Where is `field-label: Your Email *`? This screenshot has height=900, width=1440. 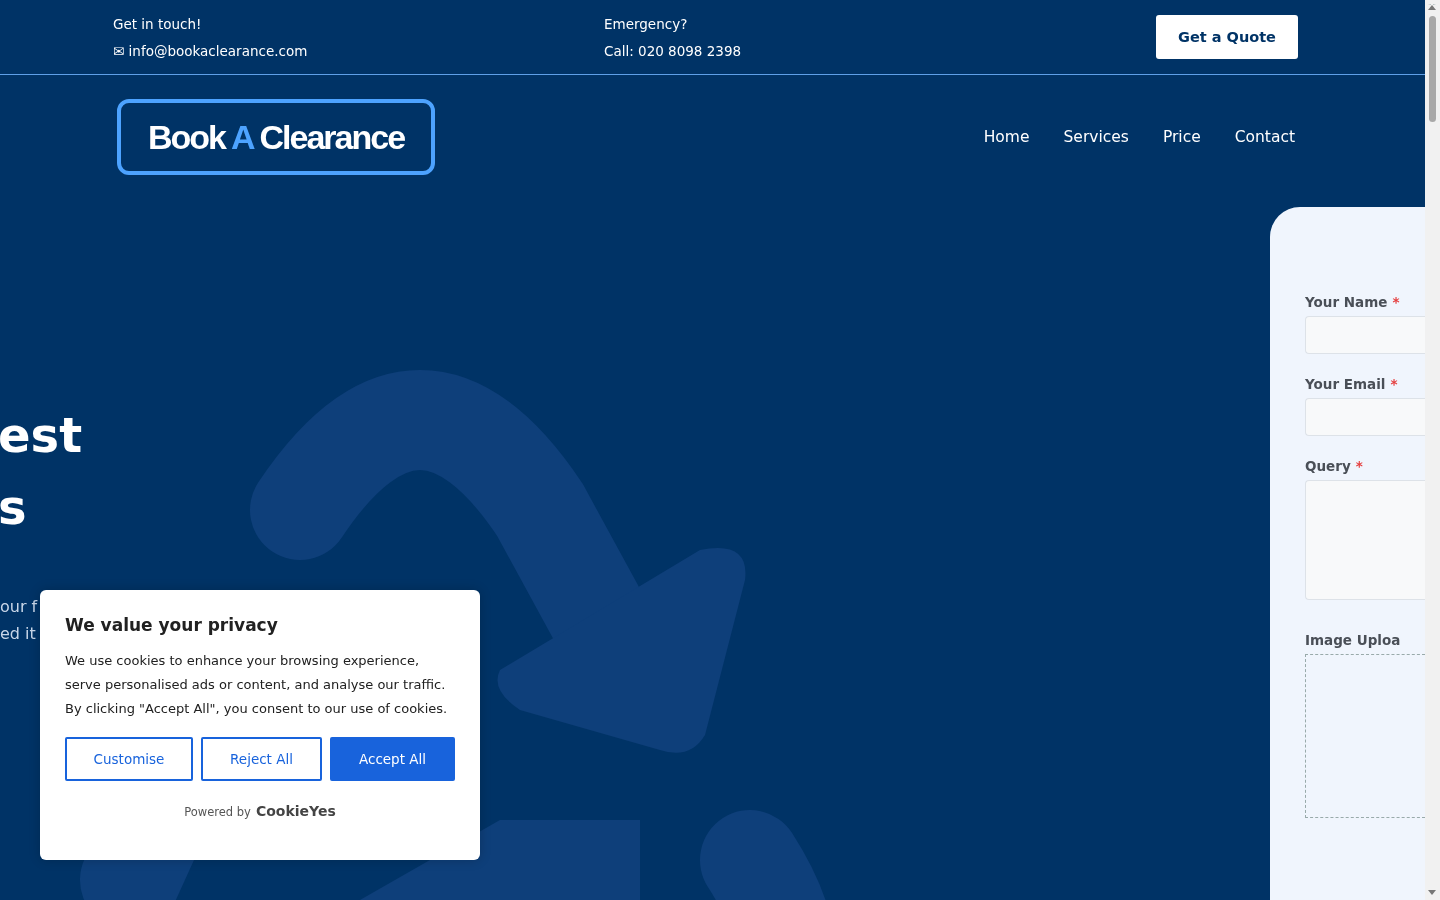 field-label: Your Email * is located at coordinates (1352, 385).